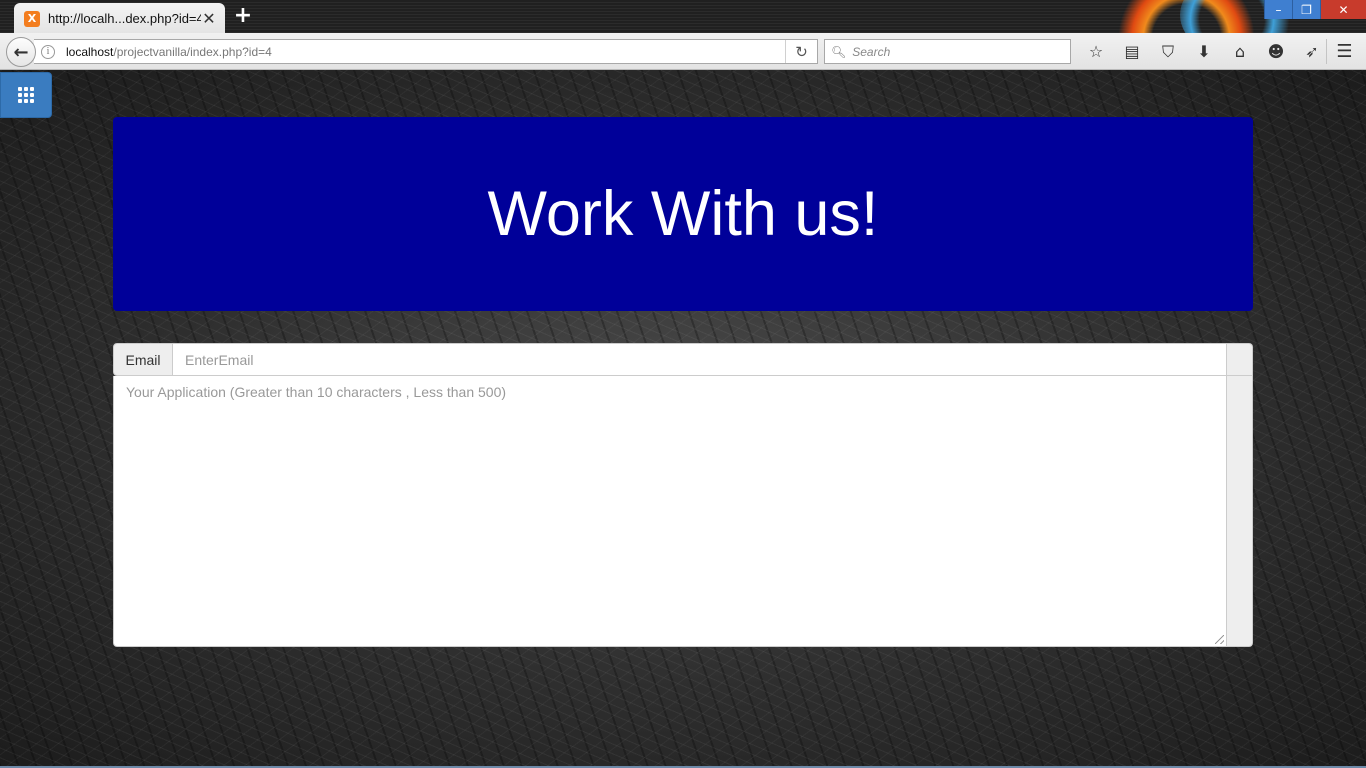  What do you see at coordinates (1344, 51) in the screenshot?
I see `hamburger-menu-icon: ☰` at bounding box center [1344, 51].